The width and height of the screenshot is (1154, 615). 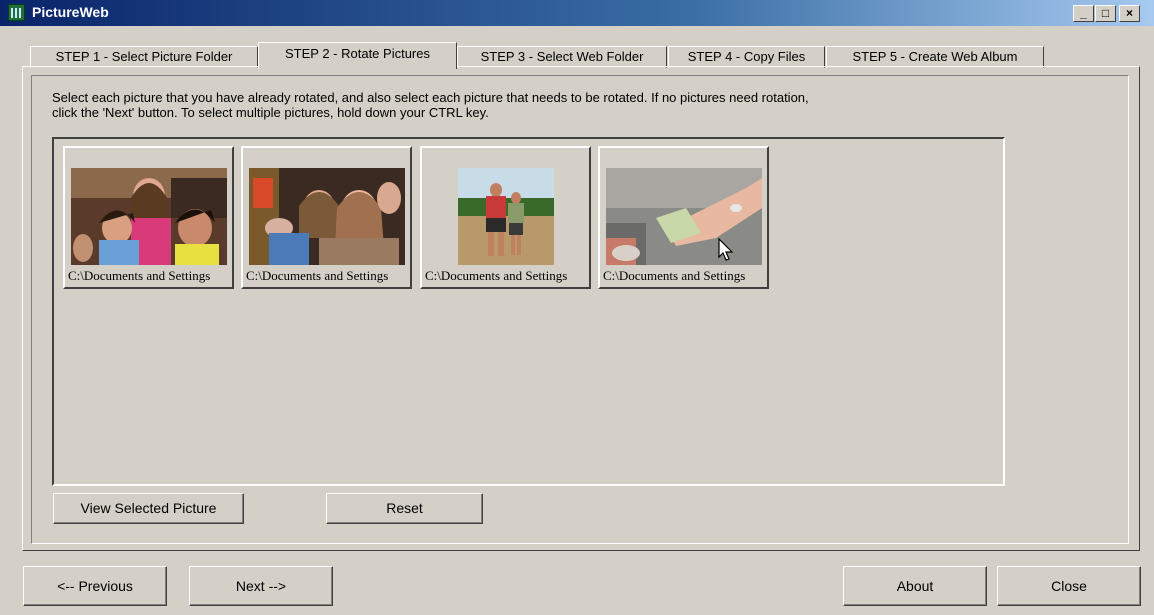 What do you see at coordinates (1105, 13) in the screenshot?
I see `maximize-button: □` at bounding box center [1105, 13].